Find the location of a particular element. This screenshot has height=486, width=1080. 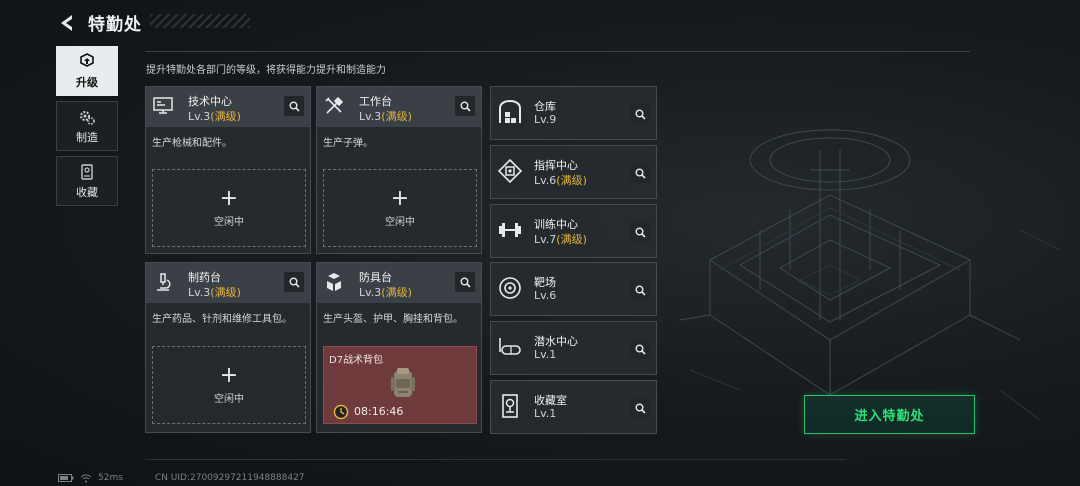

crafting-slot: D7战术背包 08:16:46 is located at coordinates (400, 385).